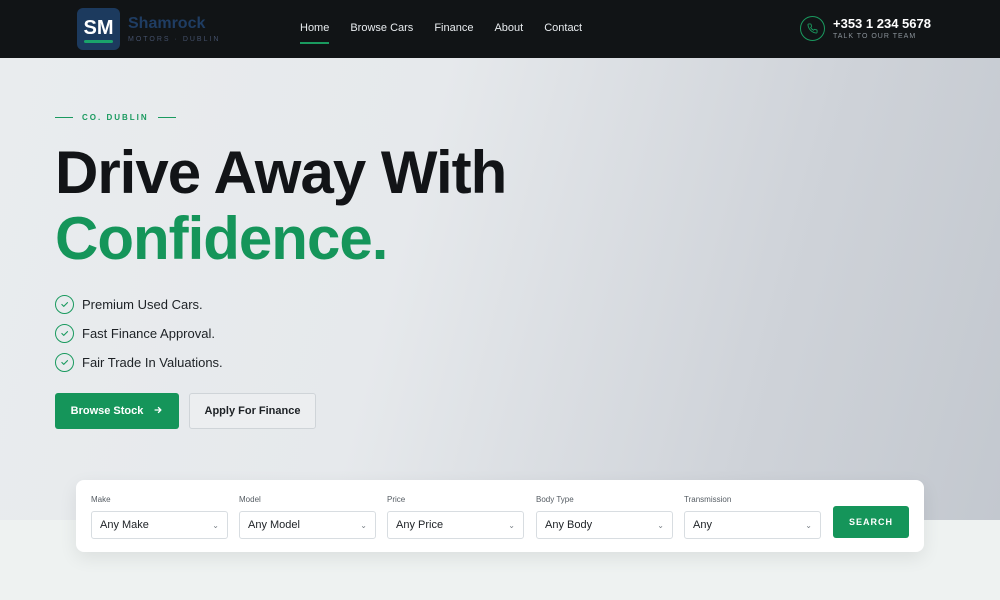  I want to click on feature-item: Fair Trade In Valuations., so click(139, 362).